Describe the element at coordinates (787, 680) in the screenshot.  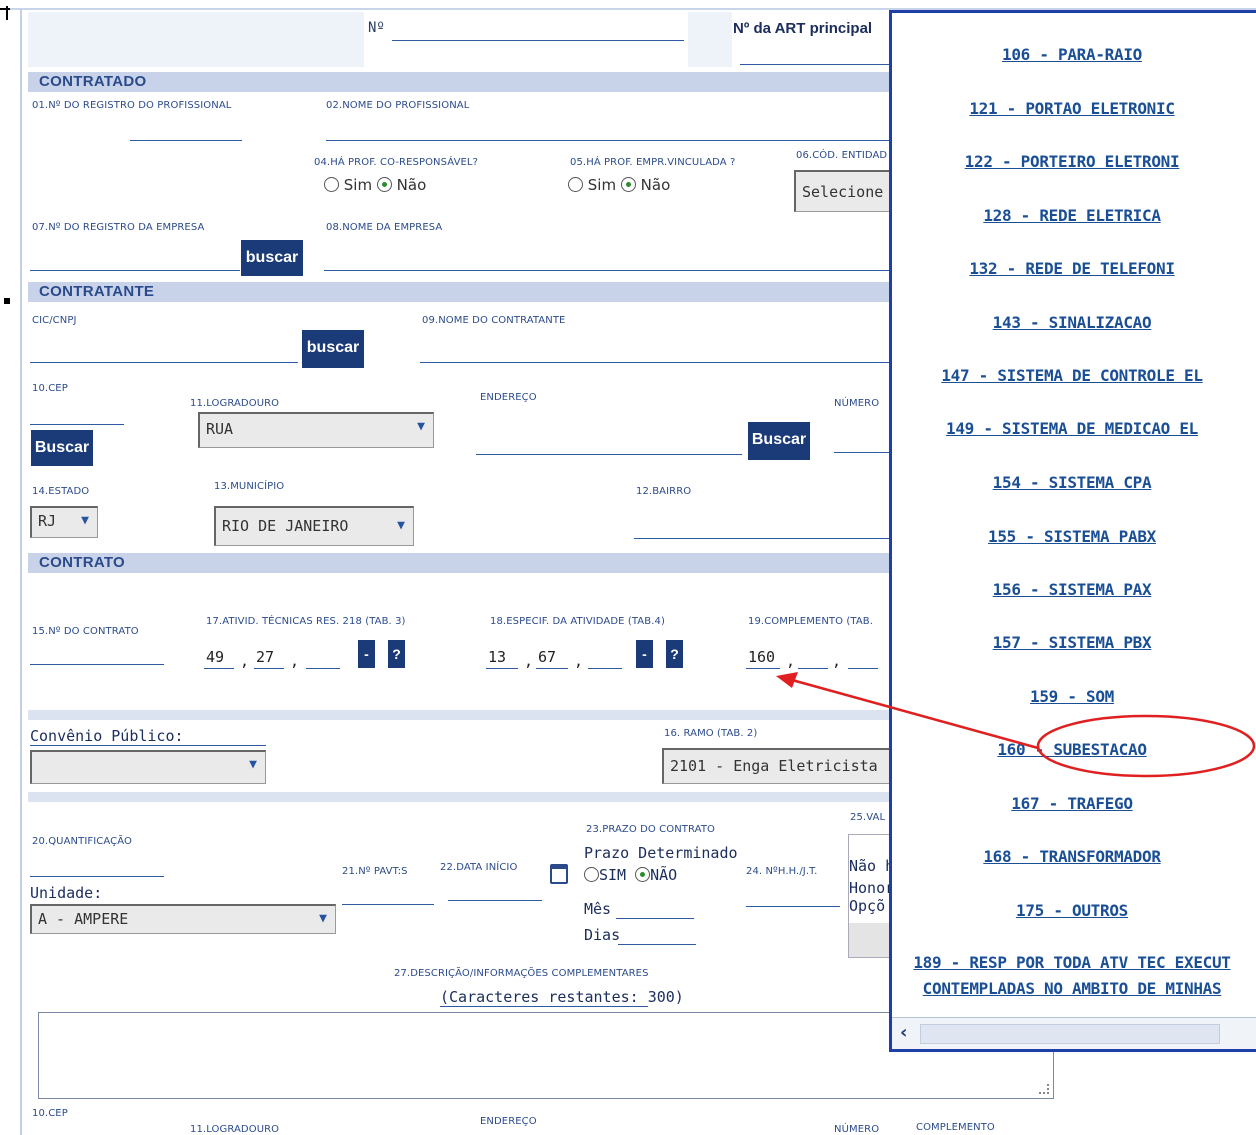
I see `annotation-arrowhead` at that location.